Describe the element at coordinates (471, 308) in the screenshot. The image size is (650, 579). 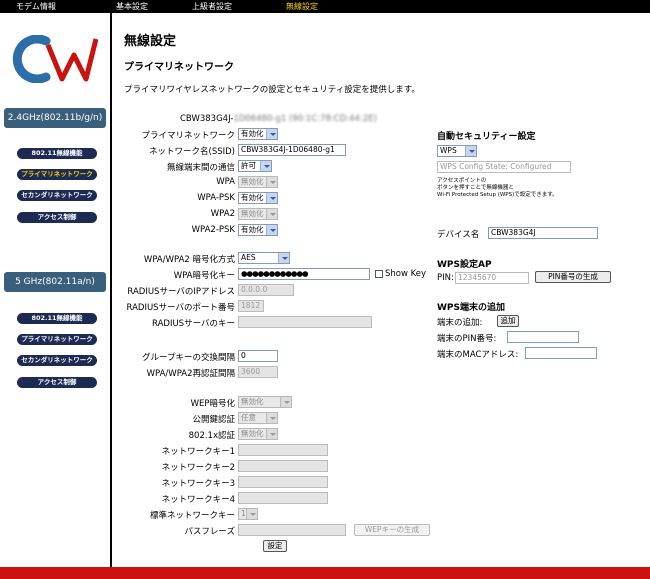
I see `wps-add-title: WPS端末の追加` at that location.